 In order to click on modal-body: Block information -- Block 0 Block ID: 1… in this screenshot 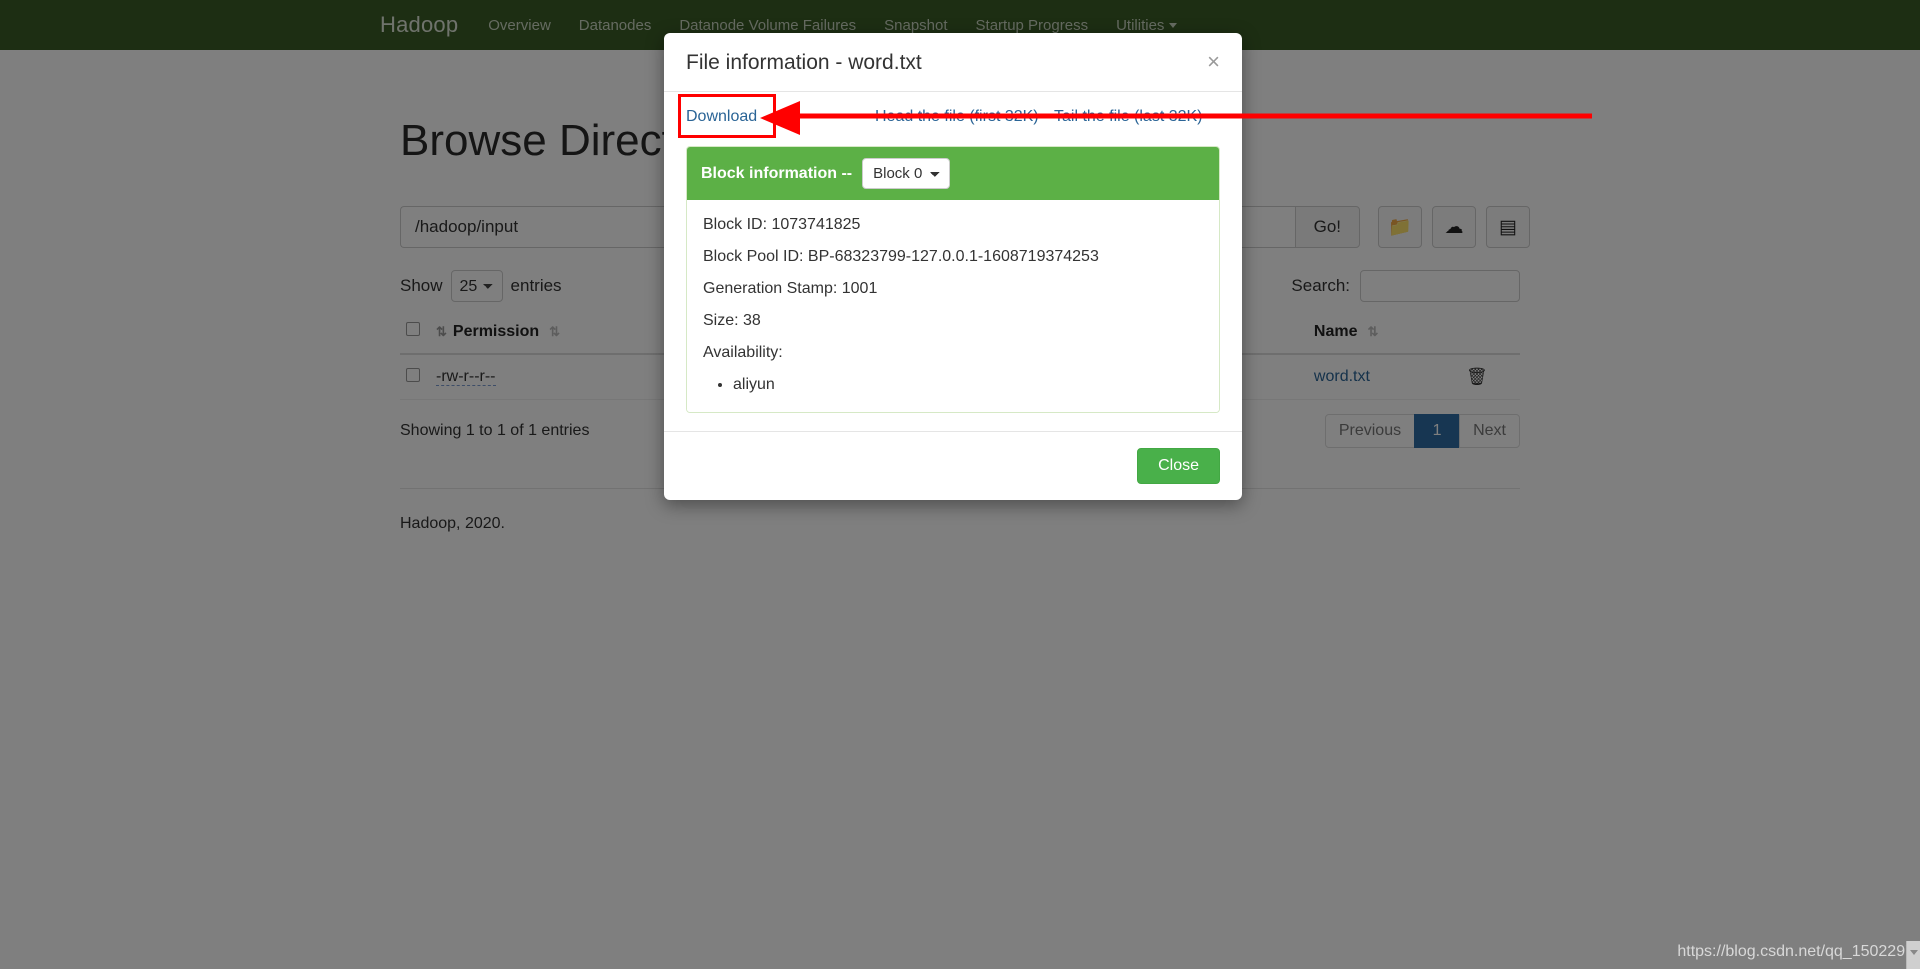, I will do `click(953, 286)`.